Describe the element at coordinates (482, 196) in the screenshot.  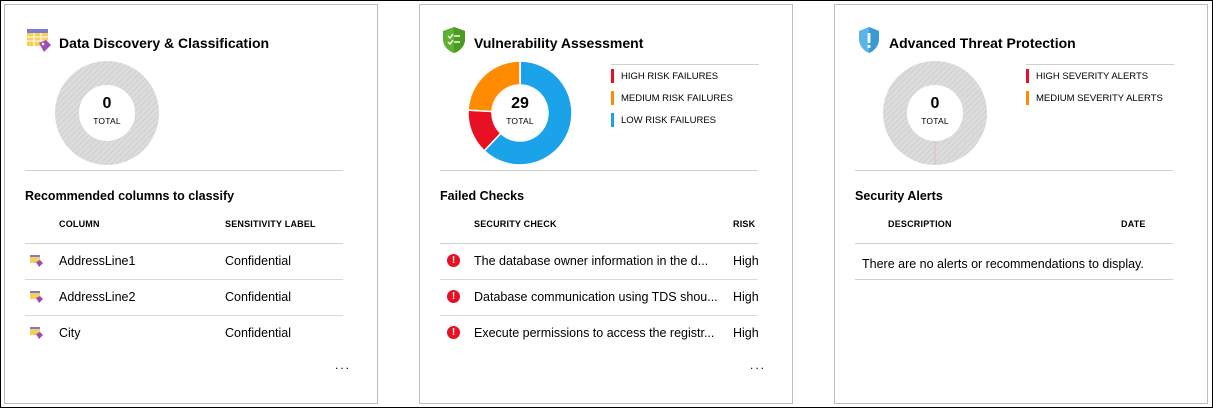
I see `section-title: Failed Checks` at that location.